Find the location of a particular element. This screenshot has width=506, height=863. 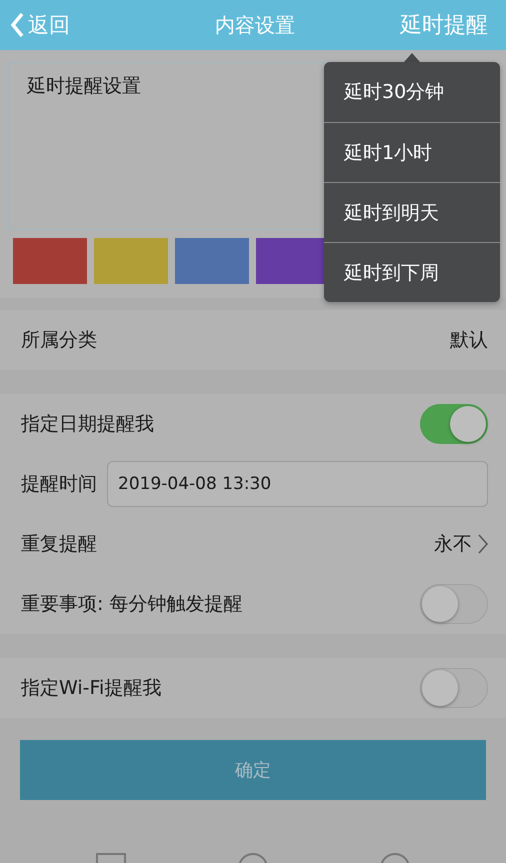

menu-item: 延时到明天 is located at coordinates (412, 212).